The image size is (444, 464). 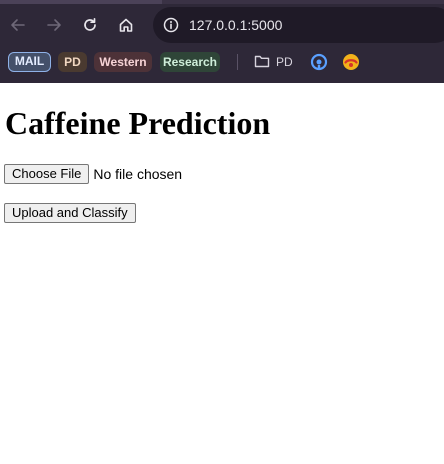 I want to click on bookmark-western: Western, so click(x=123, y=62).